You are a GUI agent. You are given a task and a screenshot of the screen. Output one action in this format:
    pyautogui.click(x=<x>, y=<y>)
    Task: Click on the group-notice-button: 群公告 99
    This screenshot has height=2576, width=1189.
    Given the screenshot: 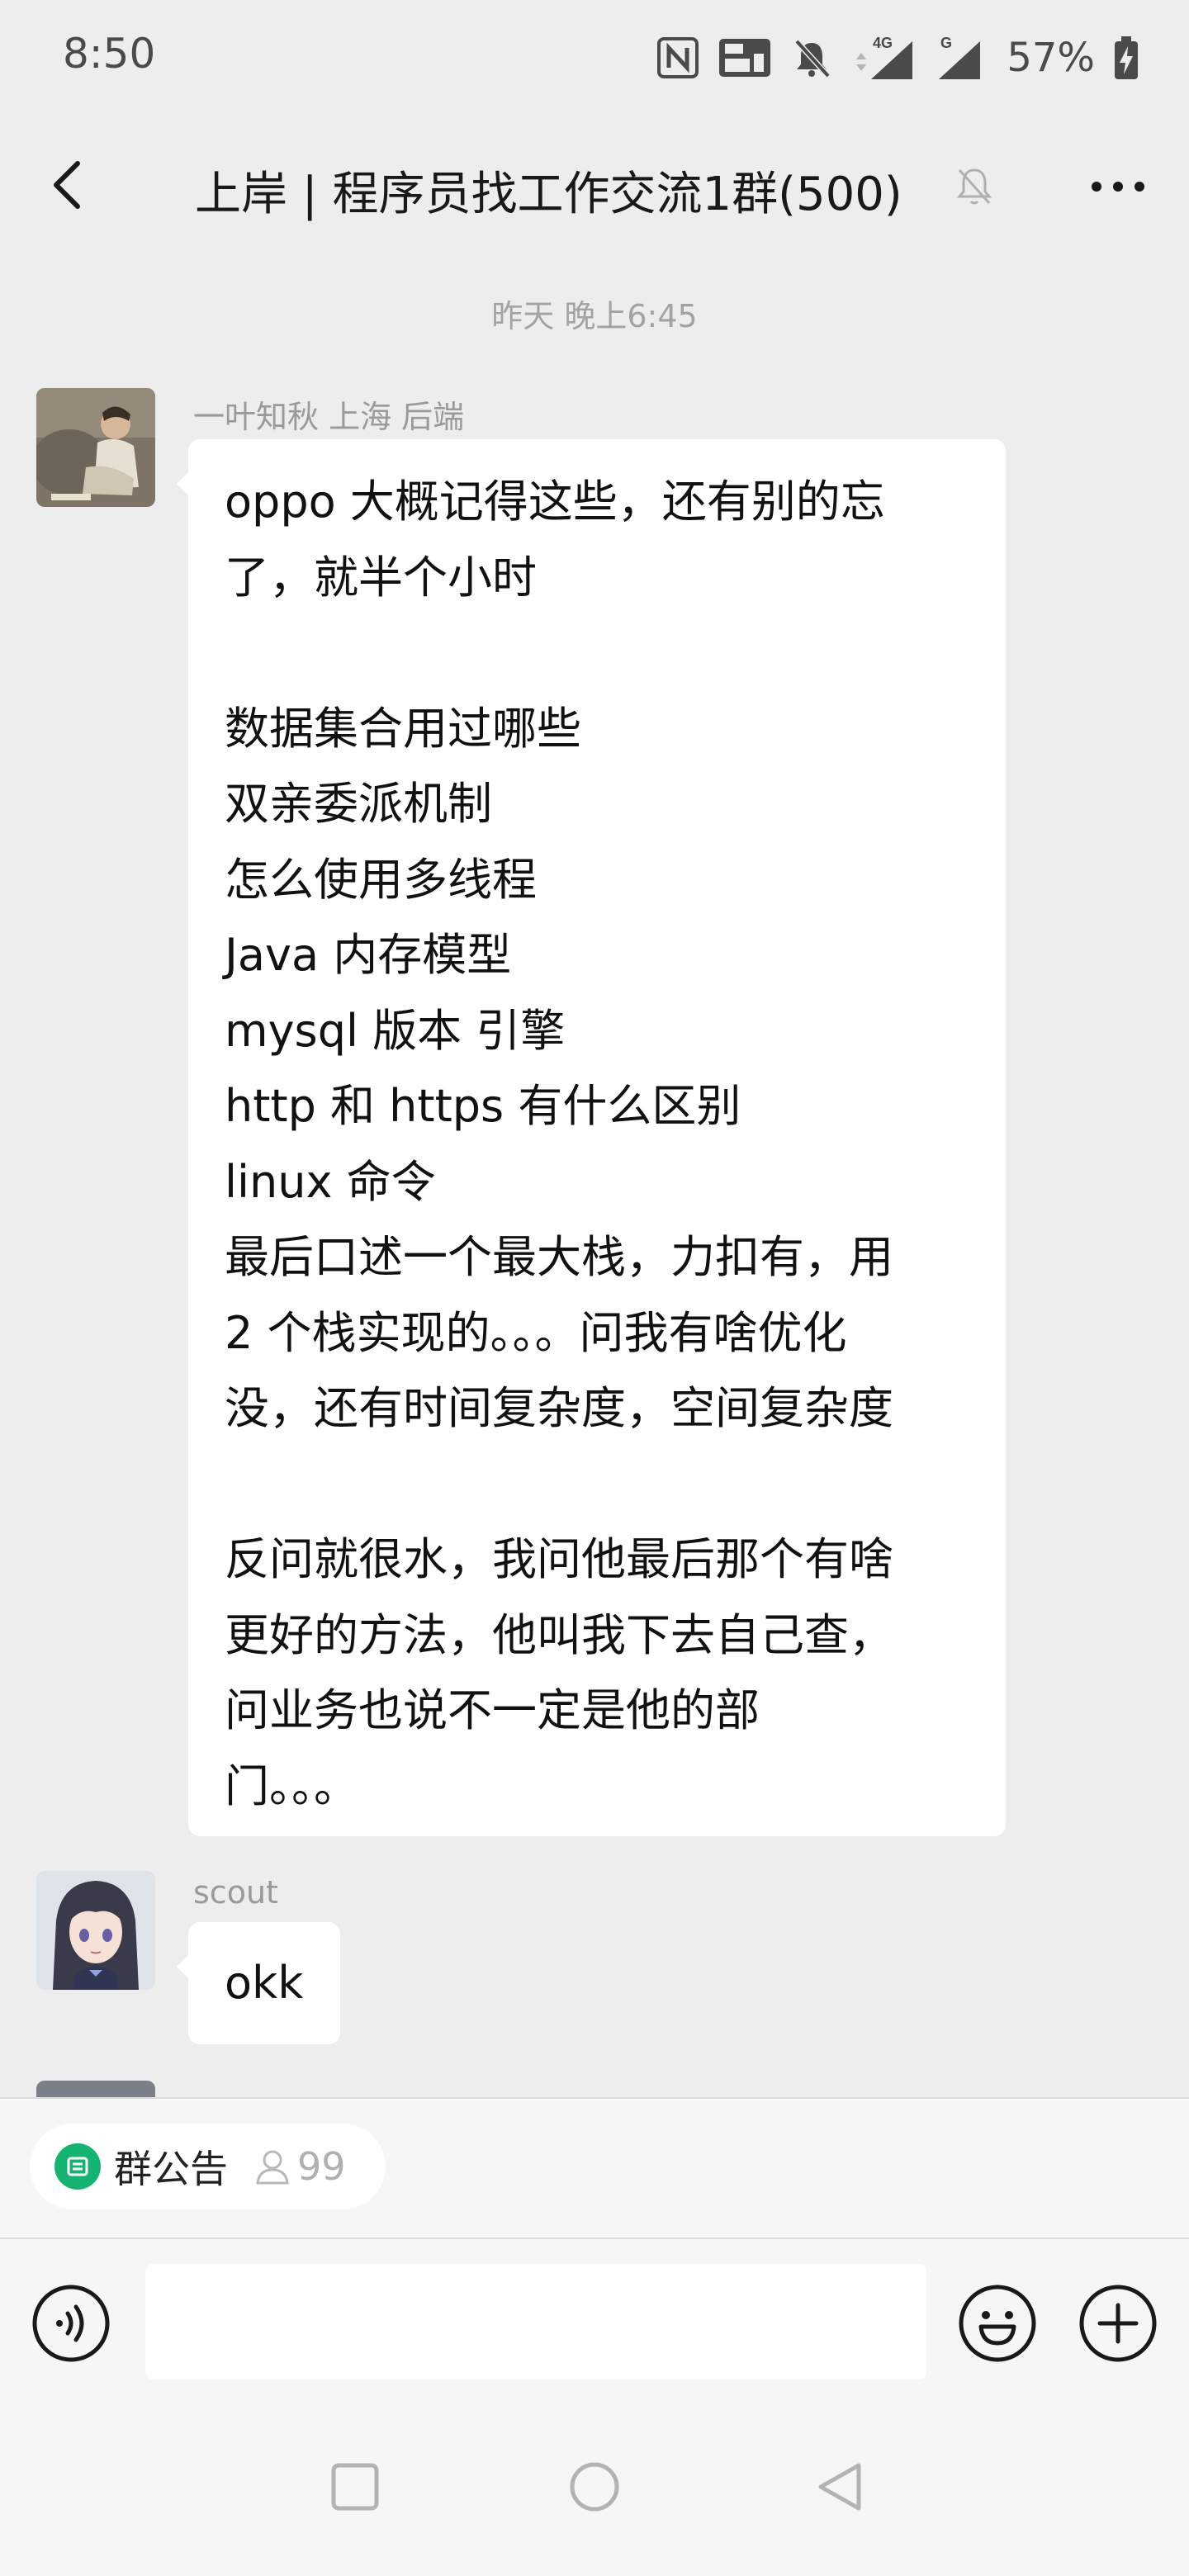 What is the action you would take?
    pyautogui.click(x=208, y=2166)
    